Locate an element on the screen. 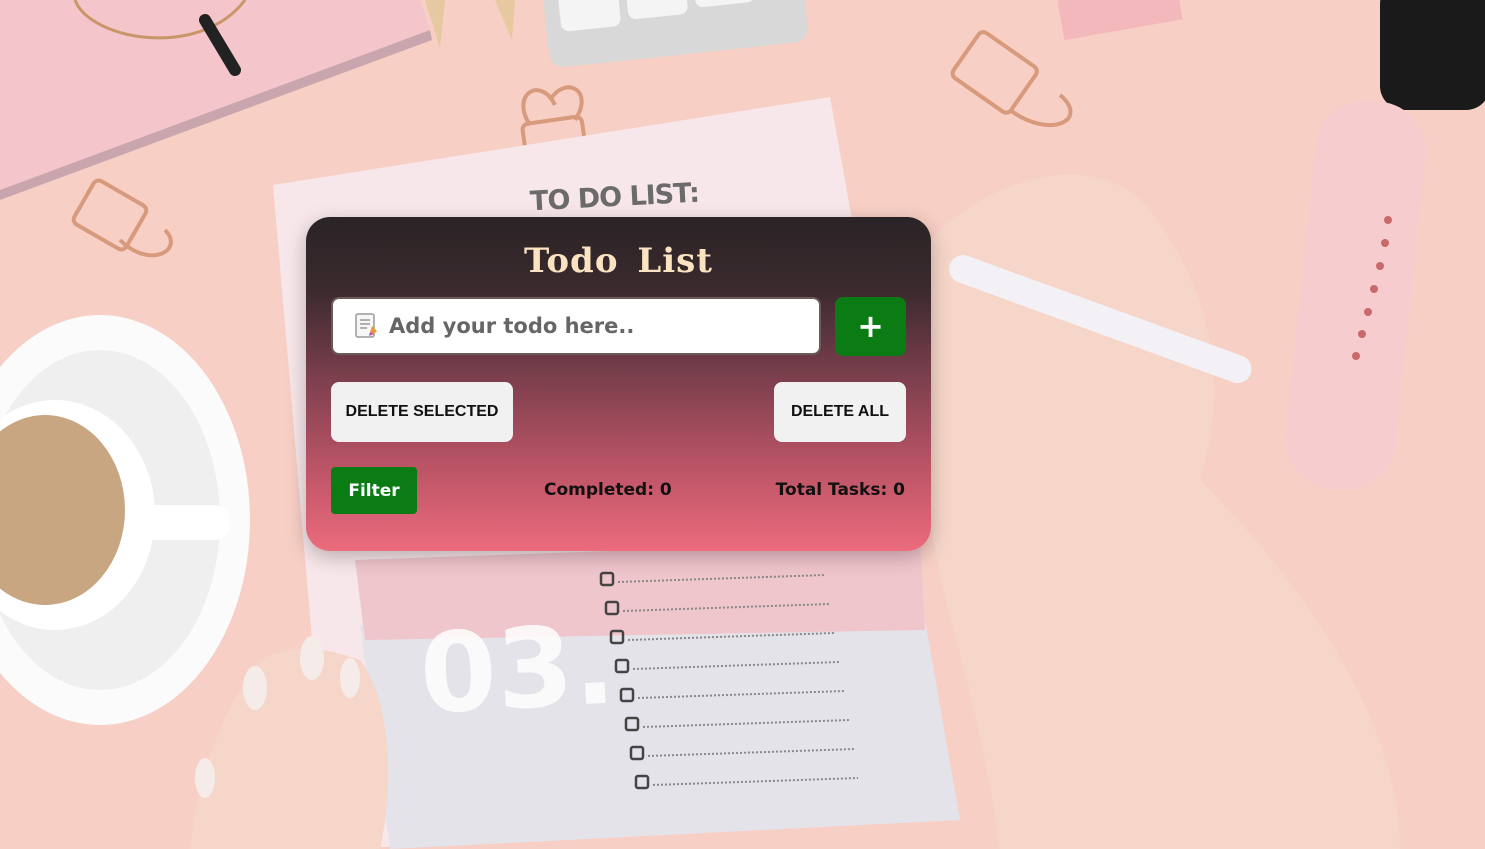  svg-text: 03. is located at coordinates (517, 670).